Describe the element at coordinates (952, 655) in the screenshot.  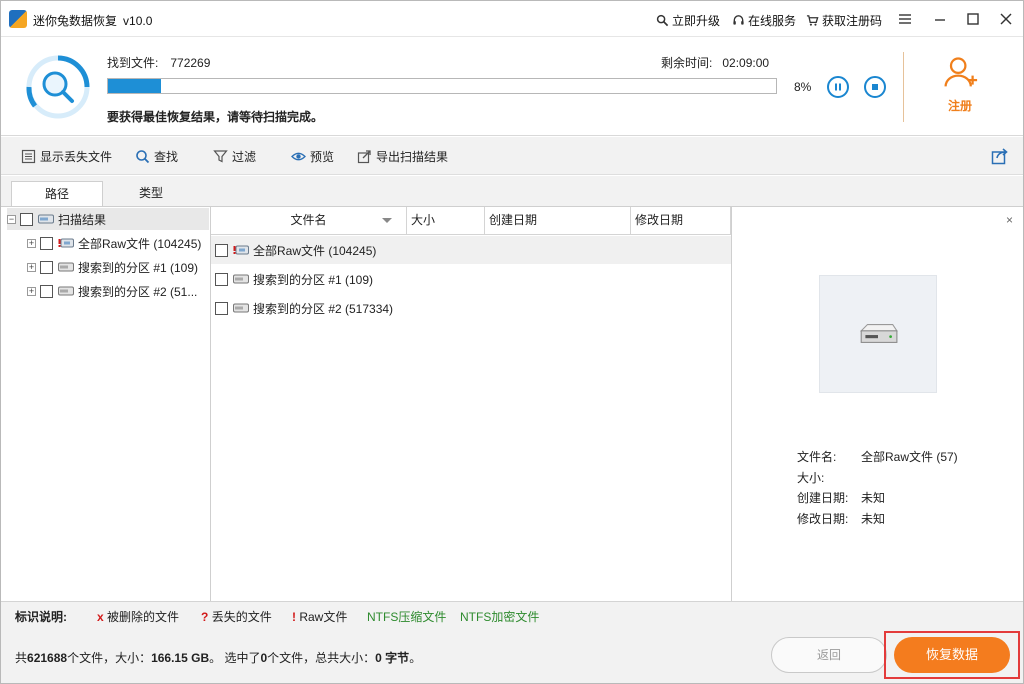
I see `recover-data-button: 恢复数据` at that location.